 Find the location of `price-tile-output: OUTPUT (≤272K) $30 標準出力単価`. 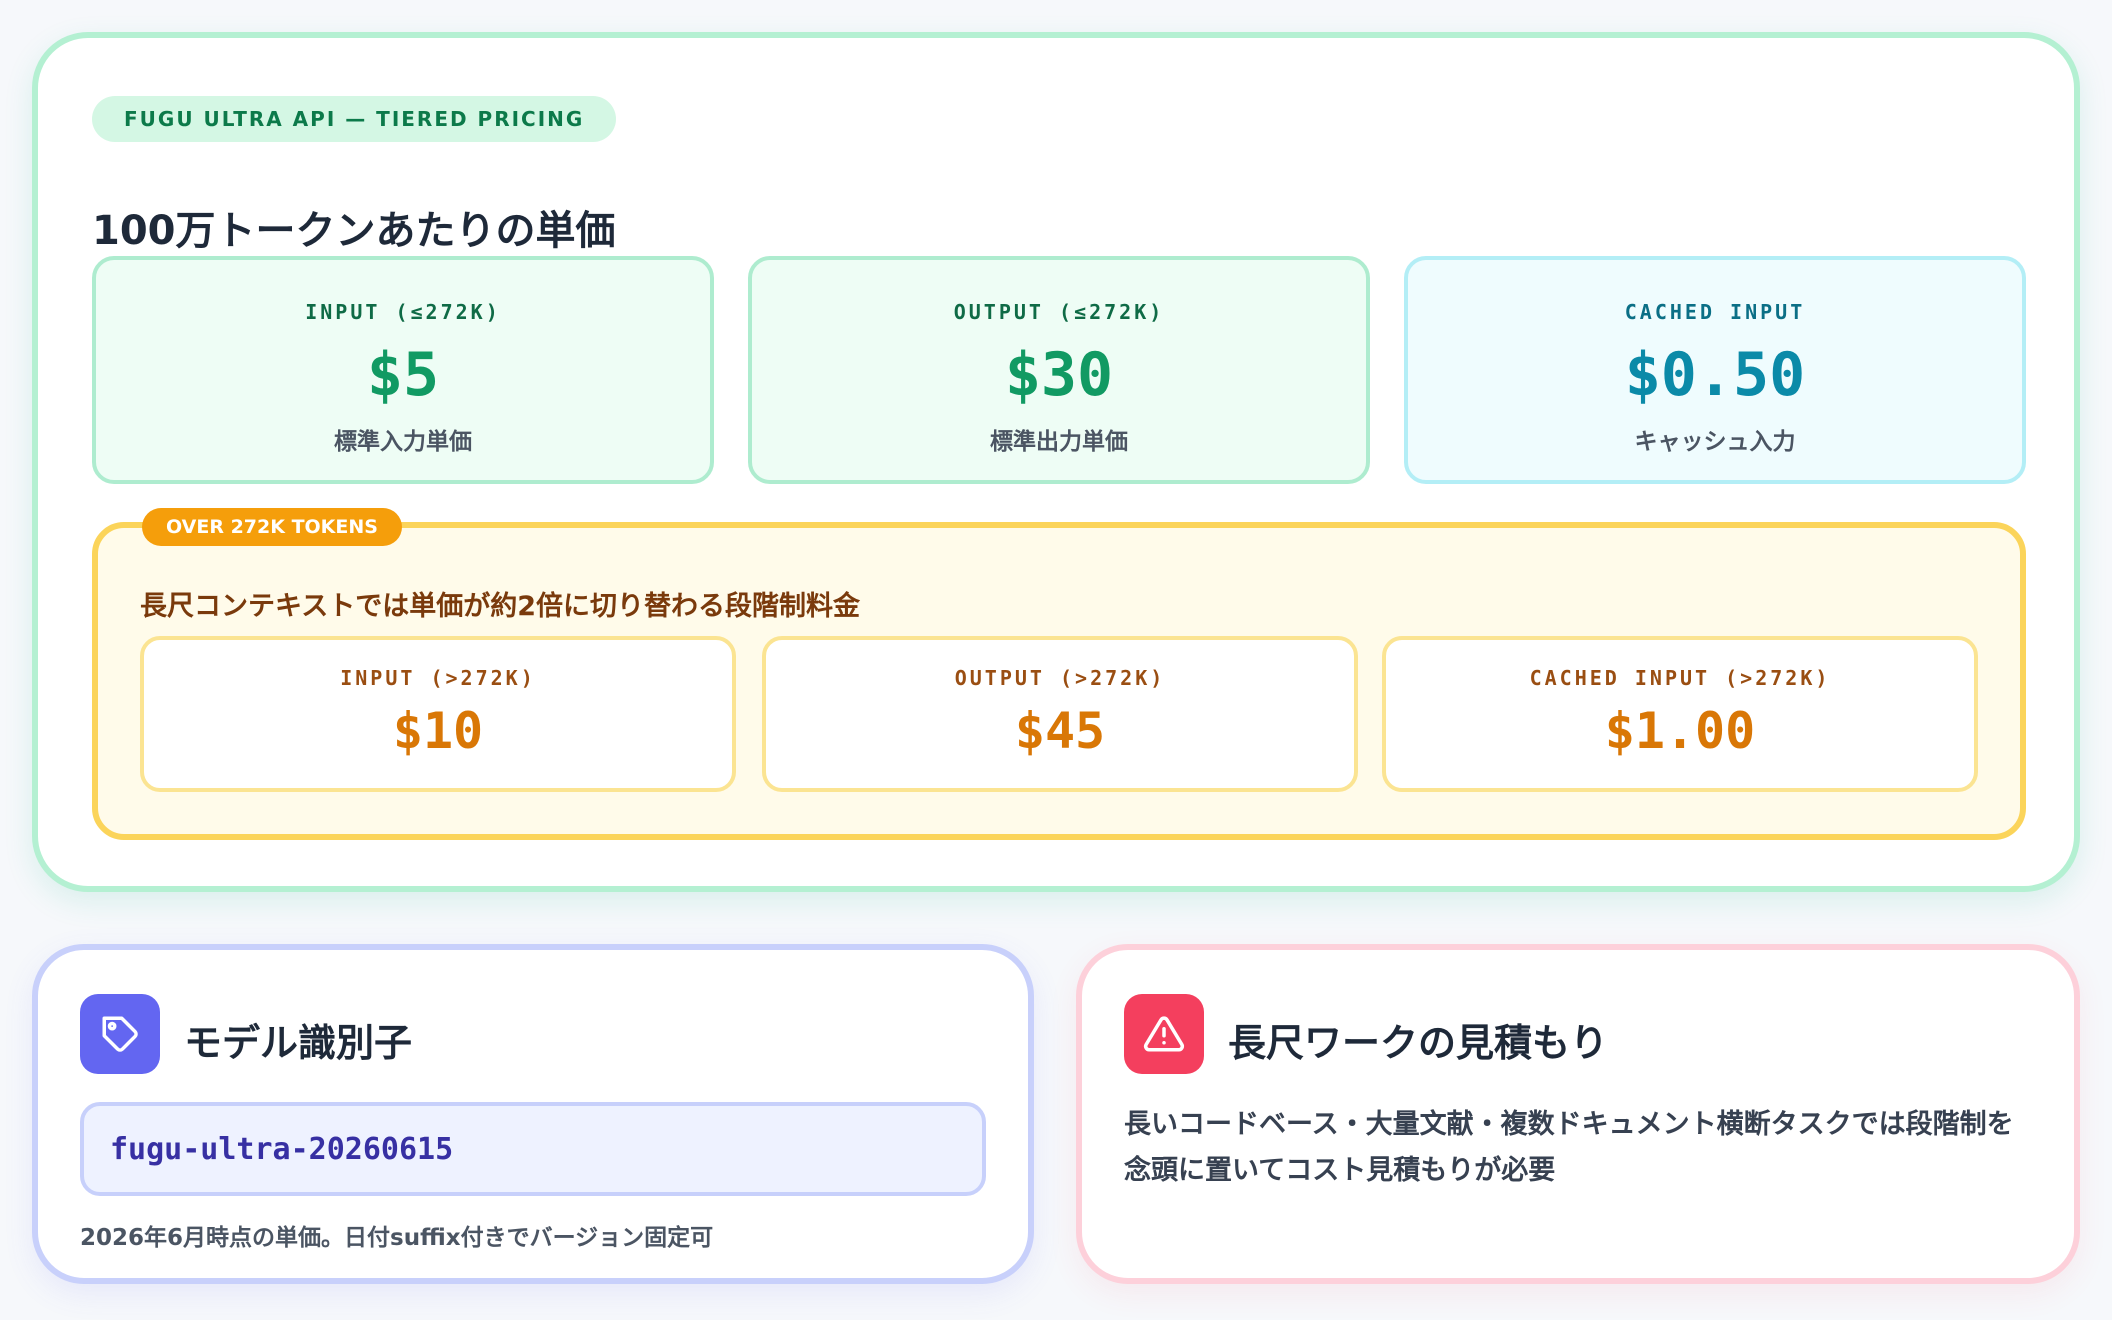

price-tile-output: OUTPUT (≤272K) $30 標準出力単価 is located at coordinates (1059, 370).